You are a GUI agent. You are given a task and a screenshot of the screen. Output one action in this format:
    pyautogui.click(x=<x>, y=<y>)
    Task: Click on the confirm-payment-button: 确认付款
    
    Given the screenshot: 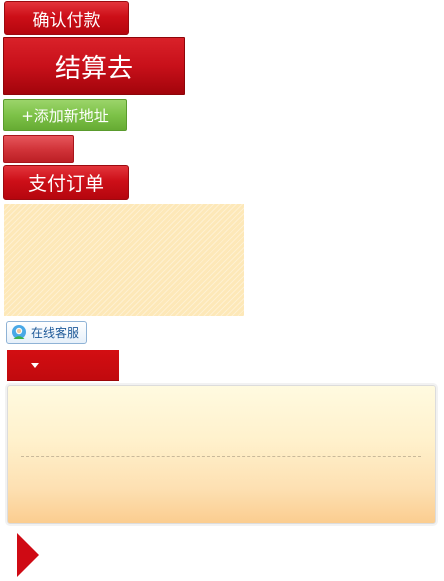 What is the action you would take?
    pyautogui.click(x=66, y=18)
    